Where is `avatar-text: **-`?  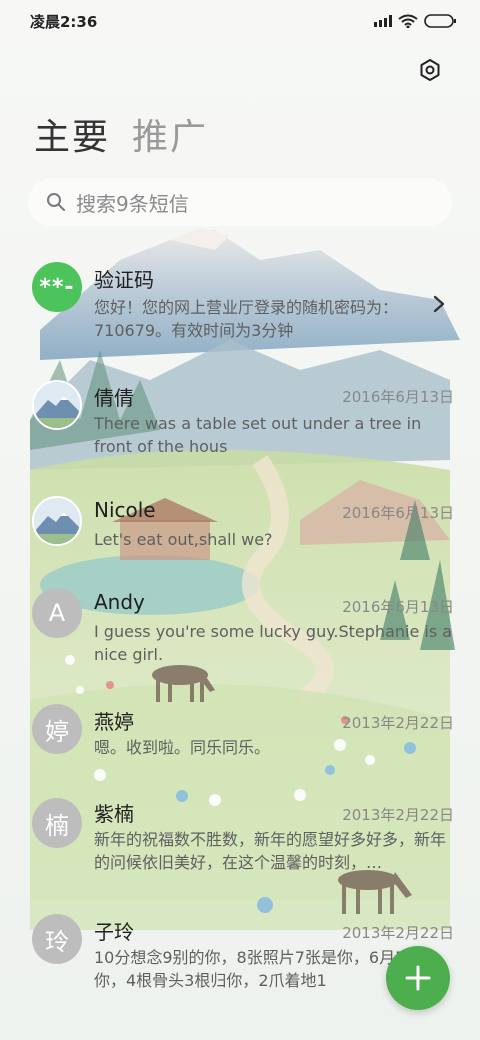
avatar-text: **- is located at coordinates (57, 287).